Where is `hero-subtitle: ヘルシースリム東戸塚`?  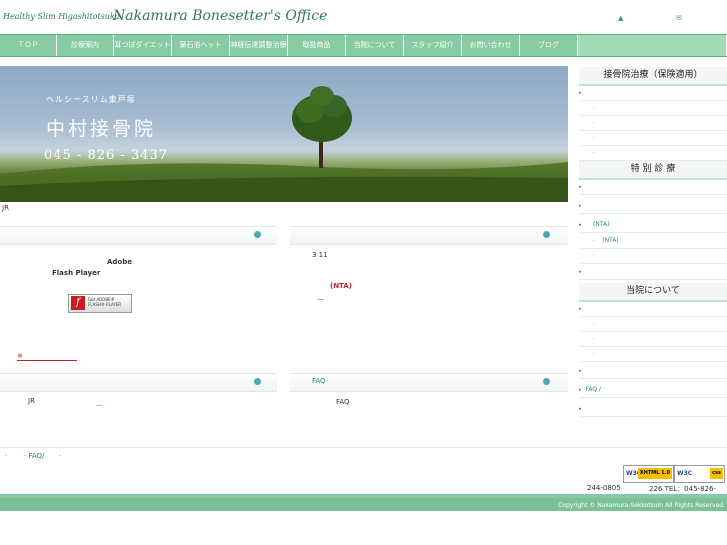
hero-subtitle: ヘルシースリム東戸塚 is located at coordinates (91, 99).